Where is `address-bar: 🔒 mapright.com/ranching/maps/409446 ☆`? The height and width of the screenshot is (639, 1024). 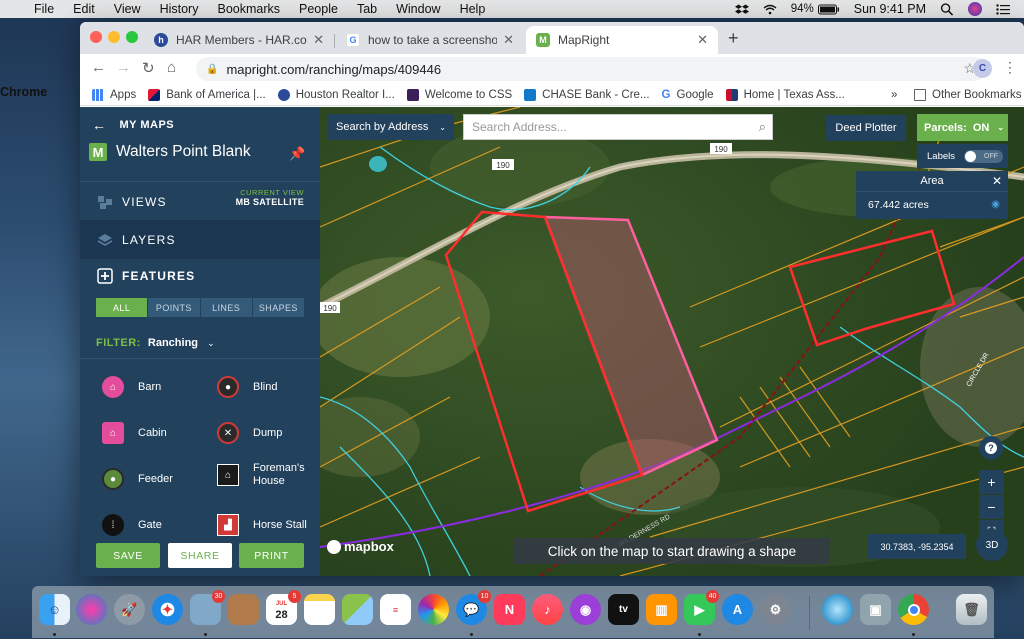
address-bar: 🔒 mapright.com/ranching/maps/409446 ☆ is located at coordinates (591, 69).